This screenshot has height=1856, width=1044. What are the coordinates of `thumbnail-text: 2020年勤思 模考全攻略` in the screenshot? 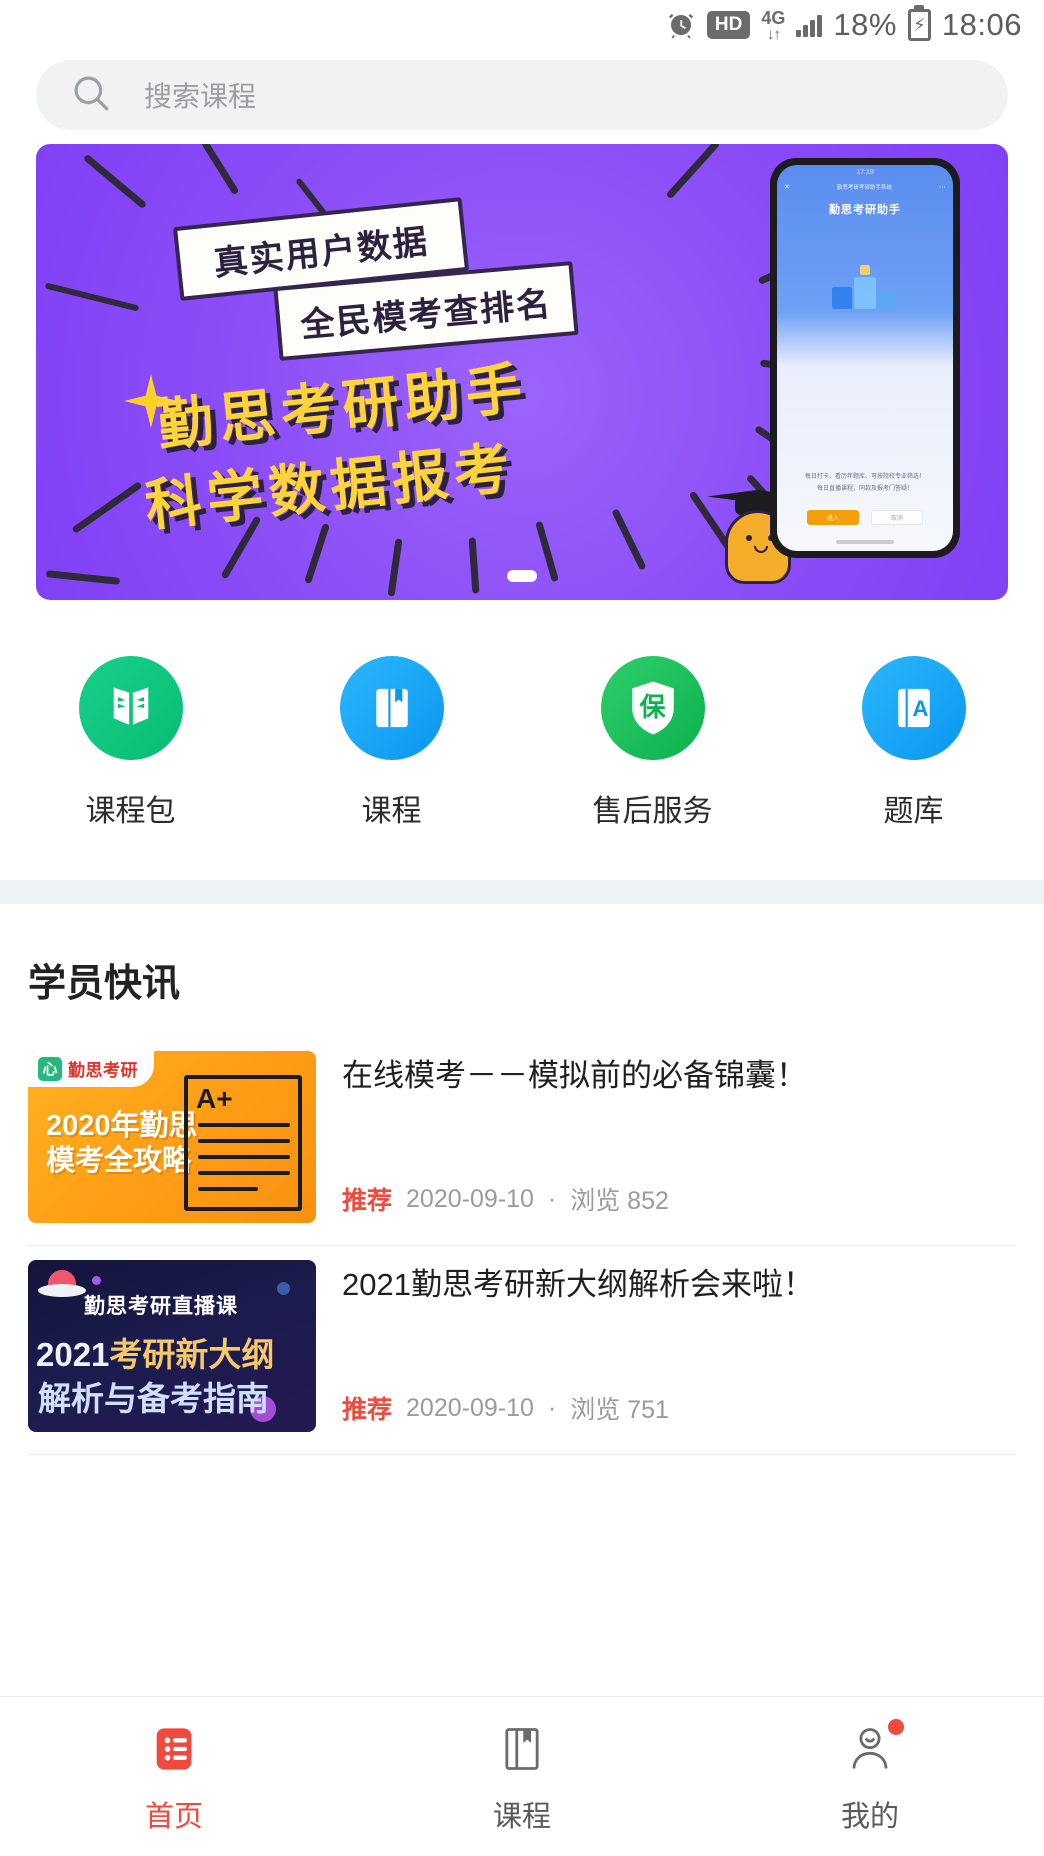 It's located at (122, 1144).